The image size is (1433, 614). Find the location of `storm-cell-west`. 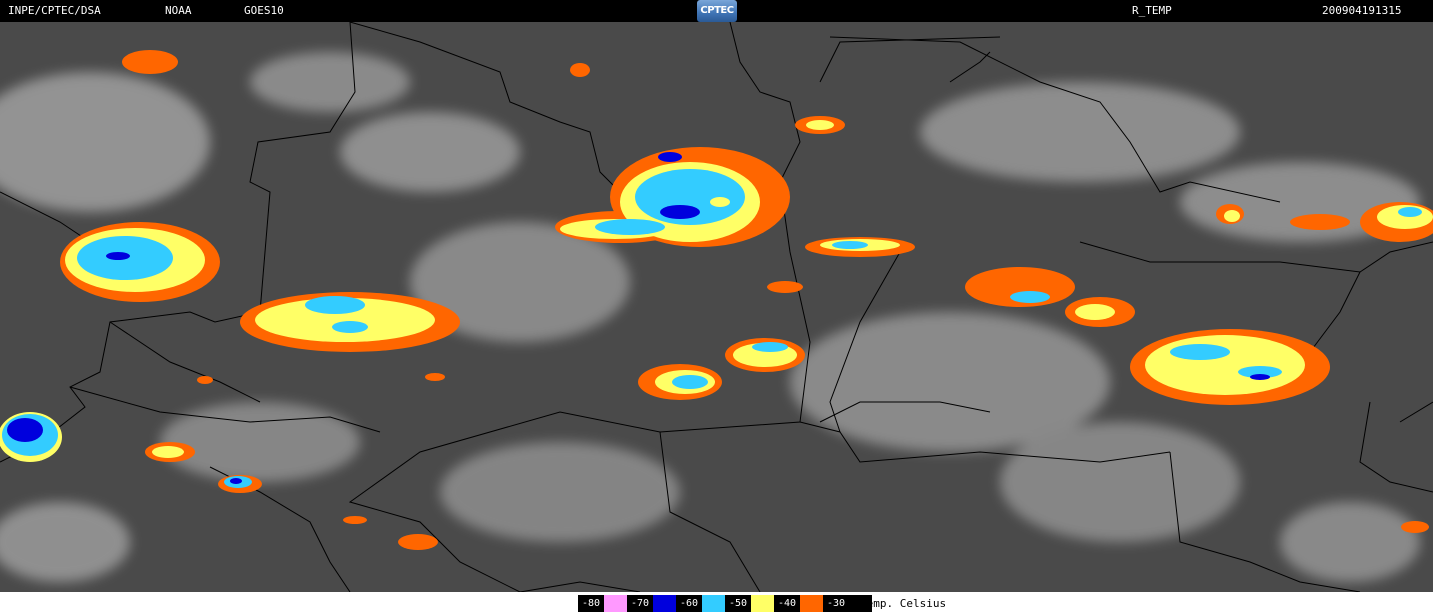

storm-cell-west is located at coordinates (140, 262).